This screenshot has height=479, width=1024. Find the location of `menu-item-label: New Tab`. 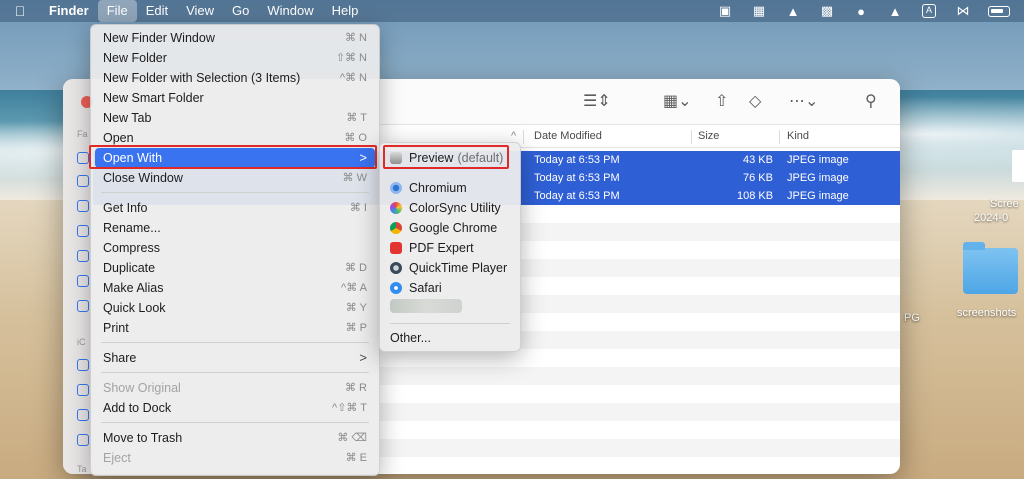

menu-item-label: New Tab is located at coordinates (127, 118).